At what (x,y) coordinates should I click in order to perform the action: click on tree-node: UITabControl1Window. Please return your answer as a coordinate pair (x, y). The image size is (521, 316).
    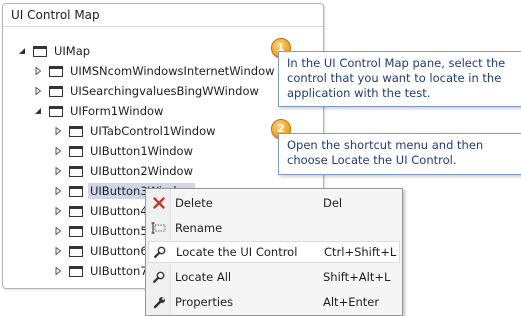
    Looking at the image, I should click on (135, 131).